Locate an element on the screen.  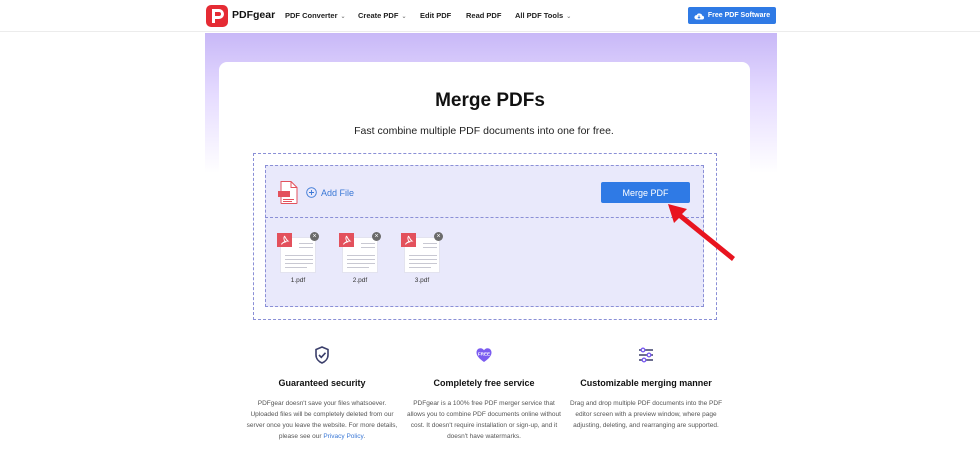
file-name: 2.pdf is located at coordinates (360, 280).